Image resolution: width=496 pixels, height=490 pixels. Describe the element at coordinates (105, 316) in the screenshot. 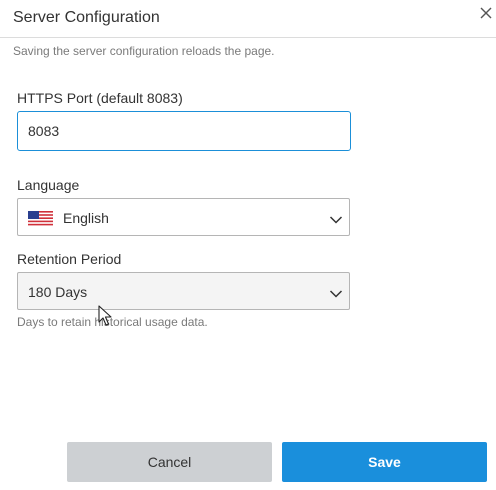

I see `mouse-cursor-icon` at that location.